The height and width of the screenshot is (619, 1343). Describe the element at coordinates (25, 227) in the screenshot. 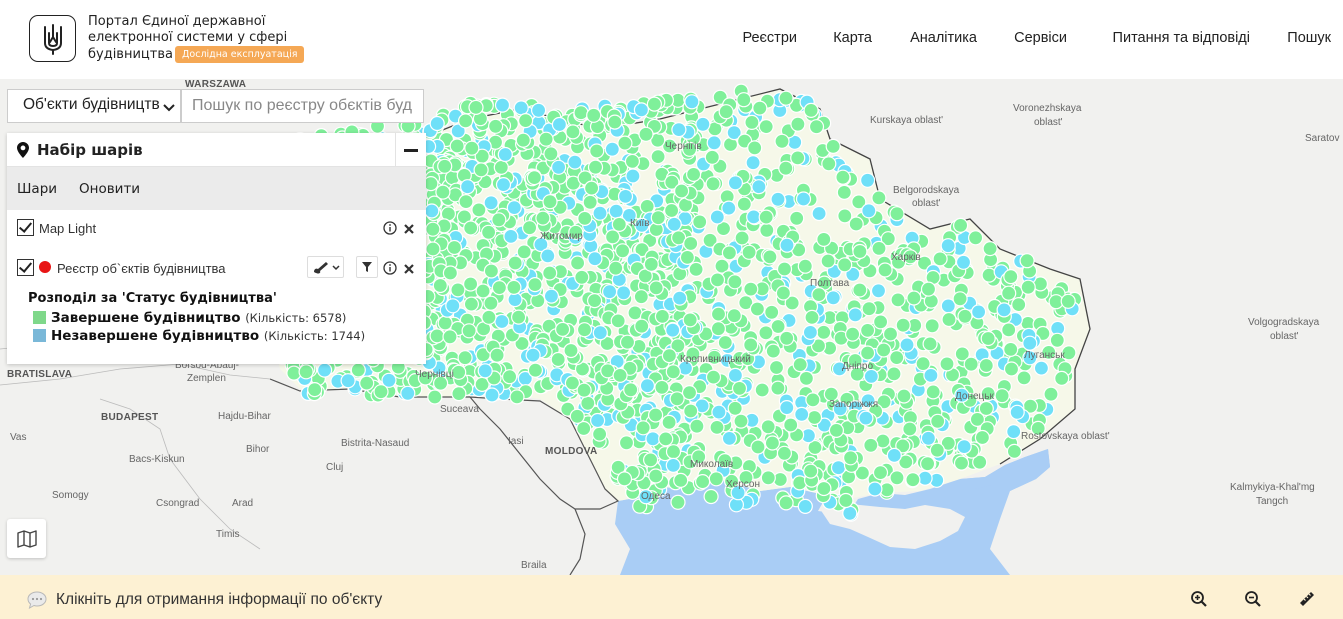

I see `layer-map-light-checkbox` at that location.